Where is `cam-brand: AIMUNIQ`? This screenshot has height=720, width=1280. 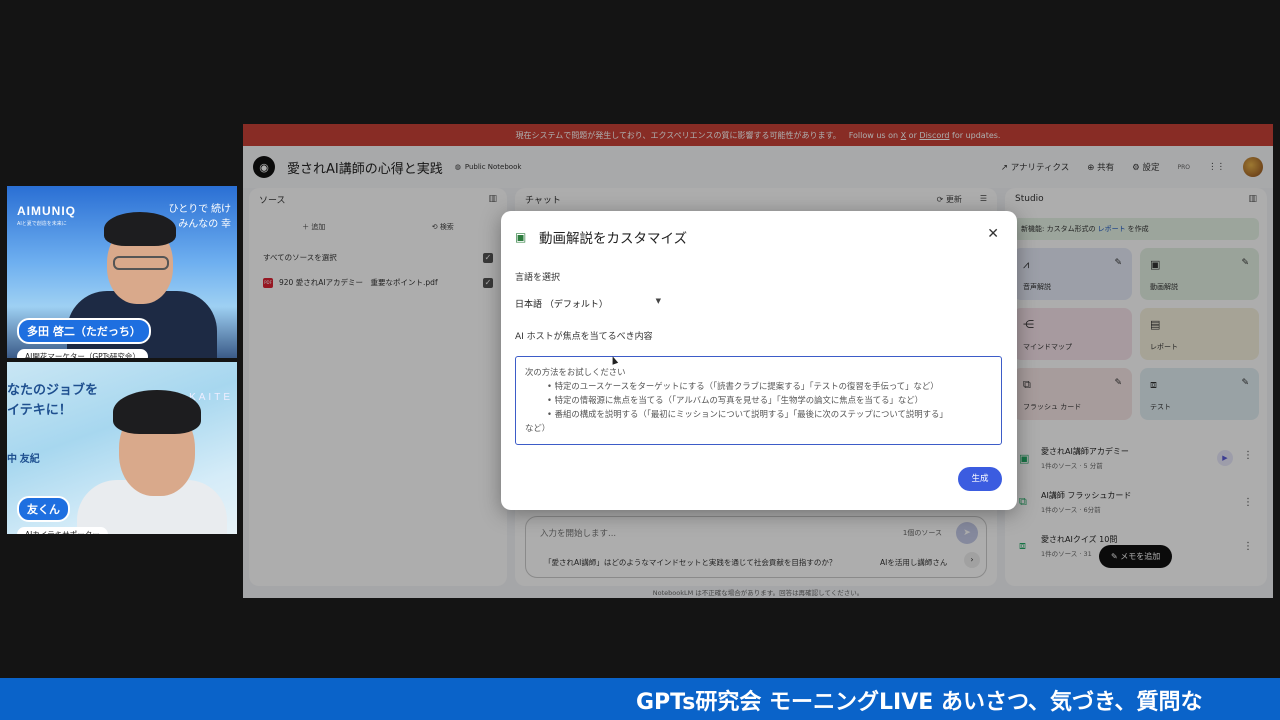 cam-brand: AIMUNIQ is located at coordinates (46, 211).